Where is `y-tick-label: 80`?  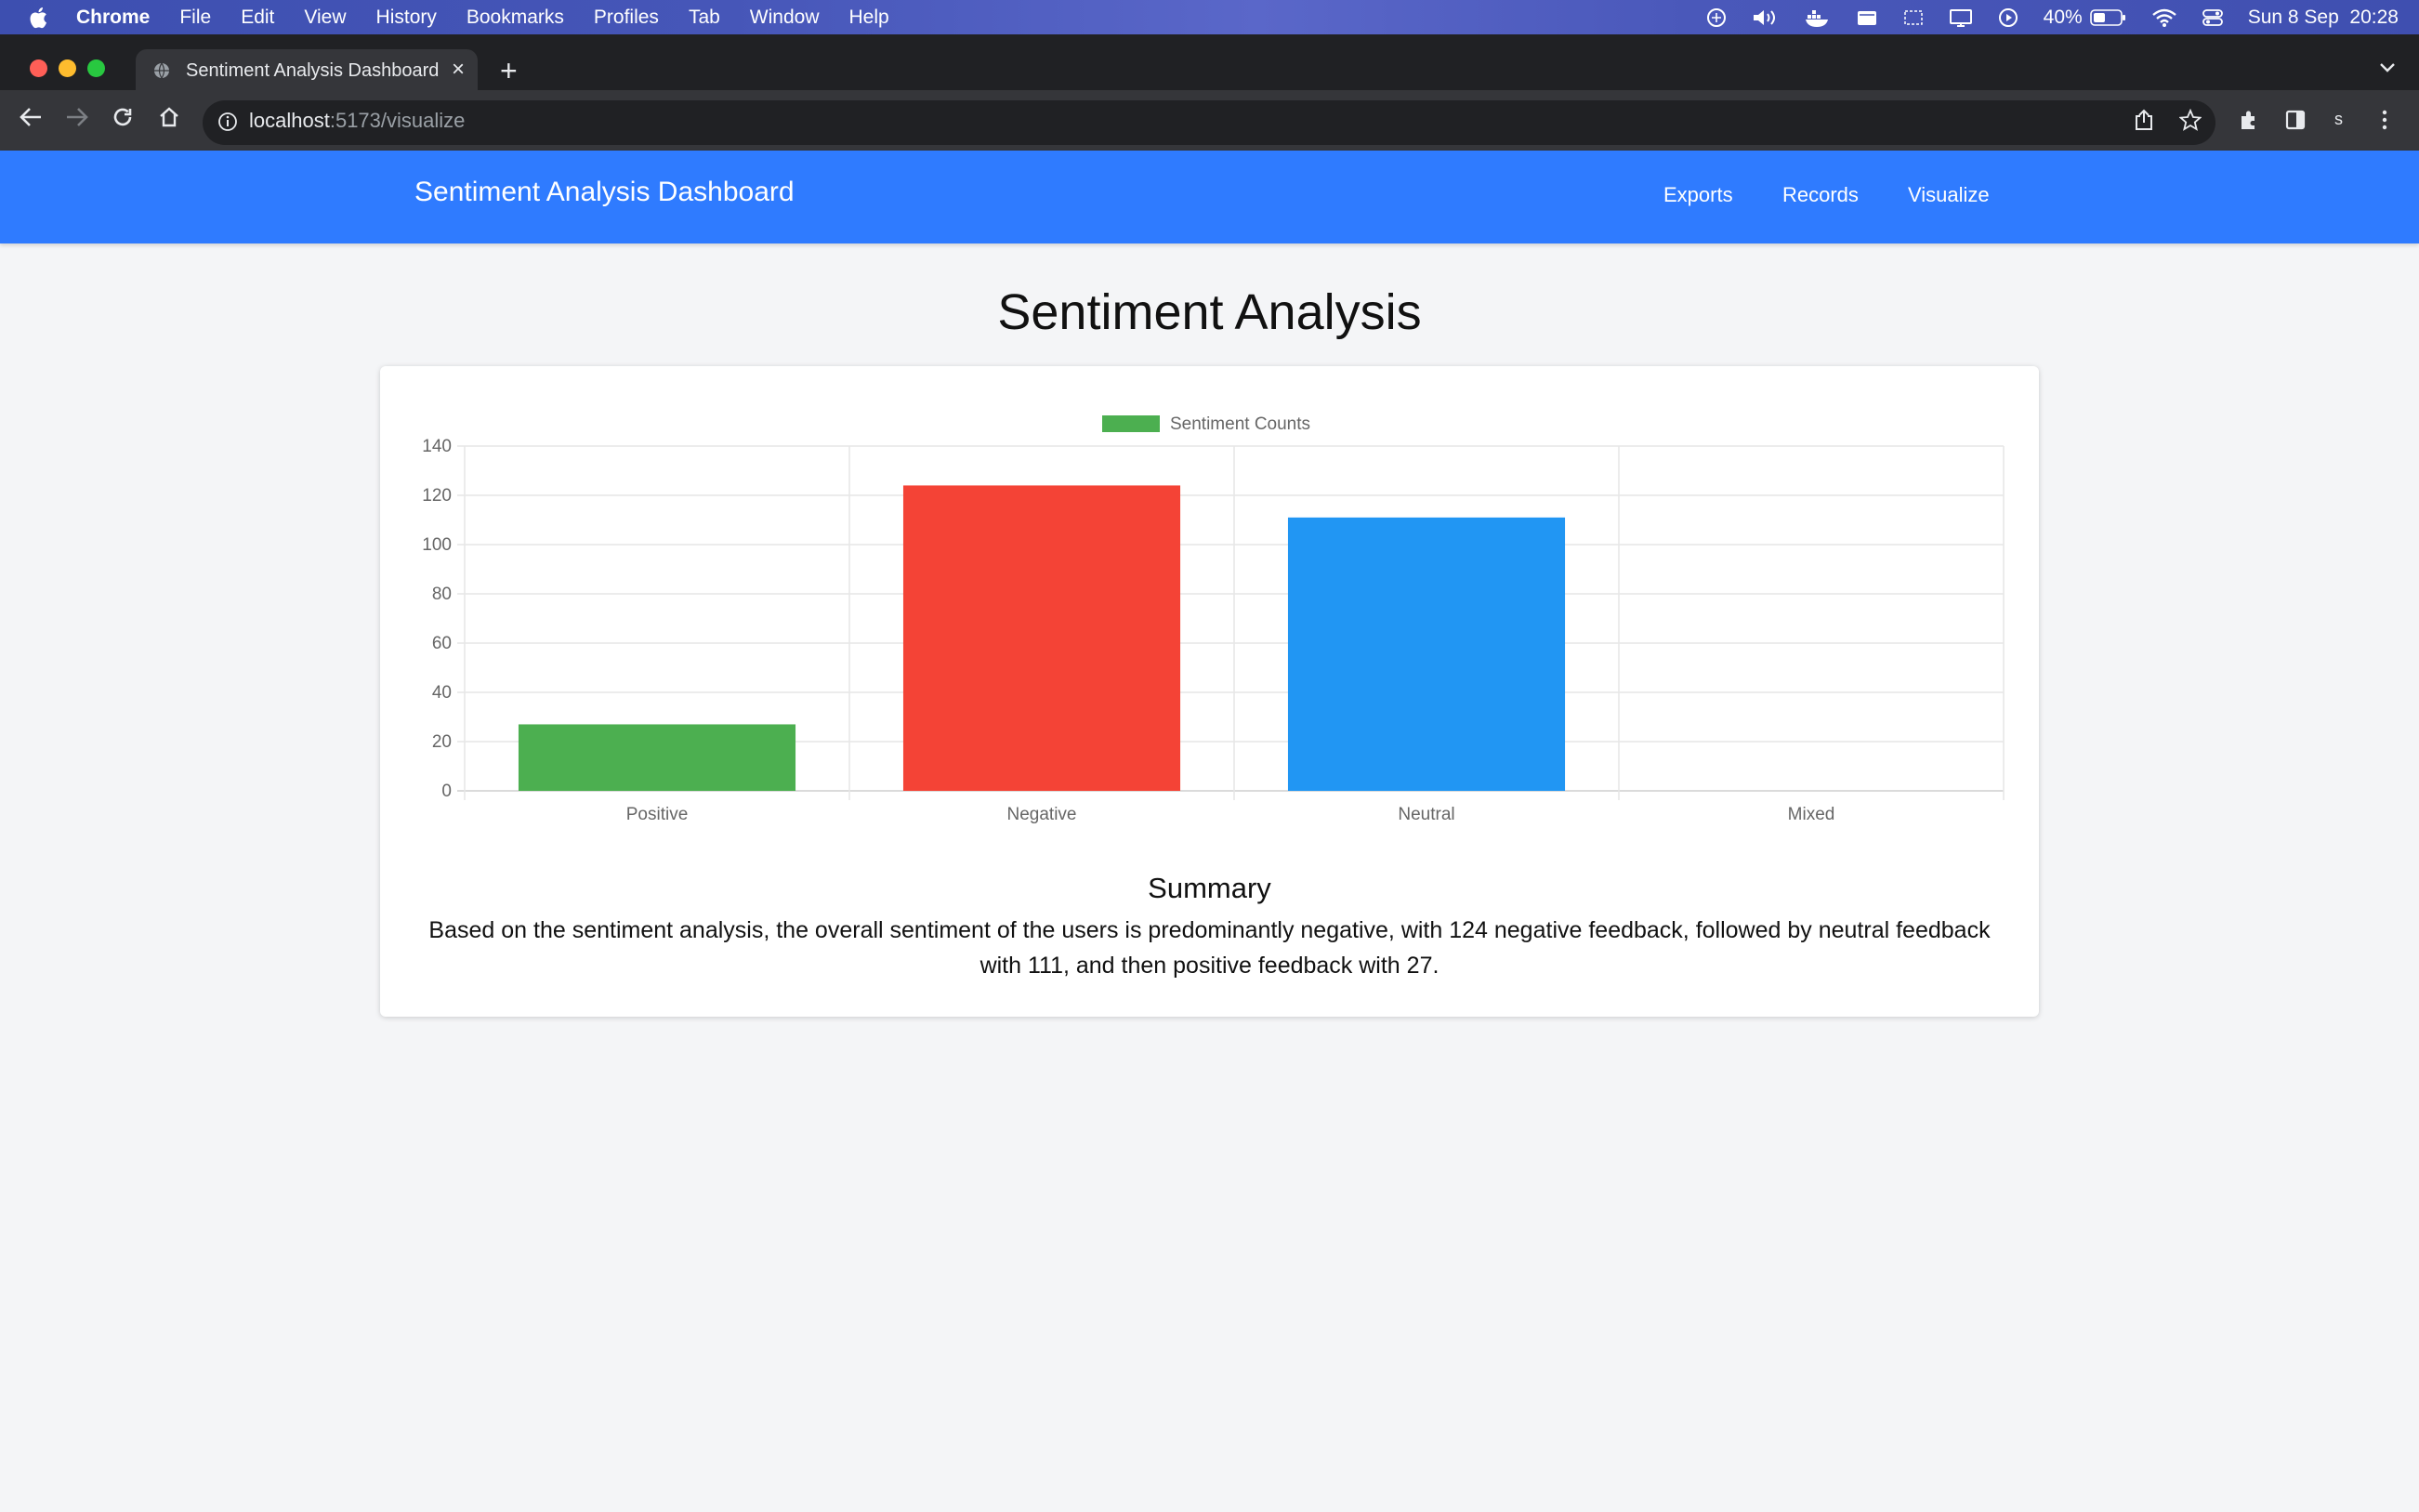 y-tick-label: 80 is located at coordinates (442, 594).